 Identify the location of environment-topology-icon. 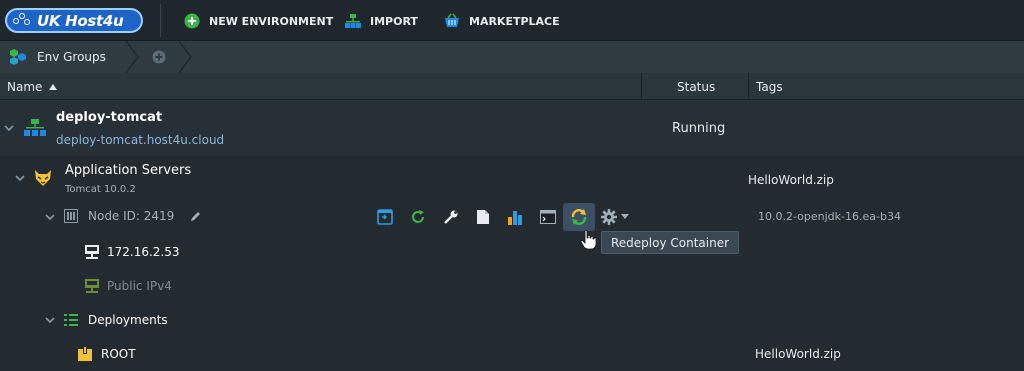
(35, 127).